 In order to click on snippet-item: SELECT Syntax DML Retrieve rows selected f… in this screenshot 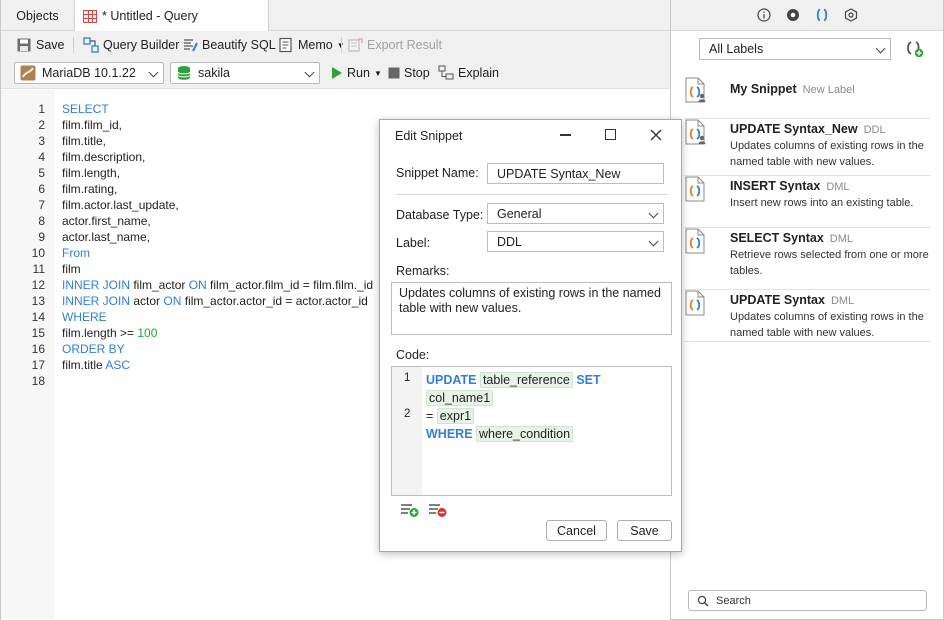, I will do `click(807, 259)`.